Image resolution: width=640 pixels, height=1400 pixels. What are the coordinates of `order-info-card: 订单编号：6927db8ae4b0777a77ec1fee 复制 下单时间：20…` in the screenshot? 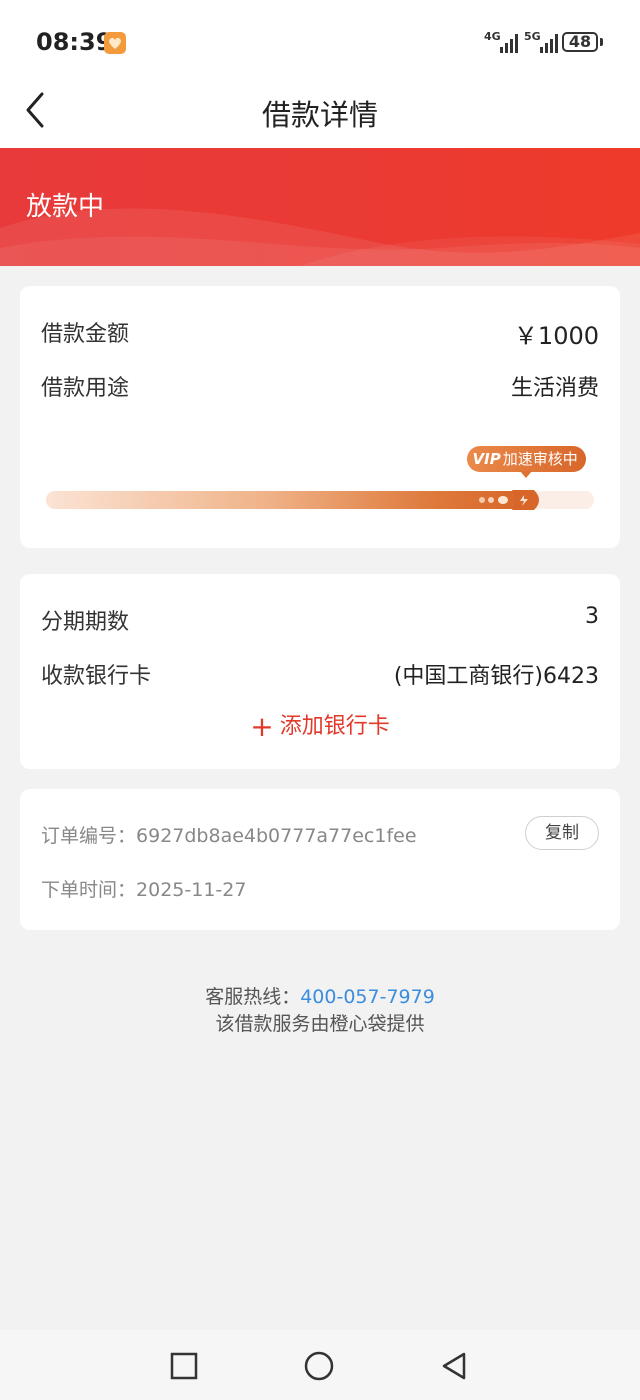 It's located at (320, 859).